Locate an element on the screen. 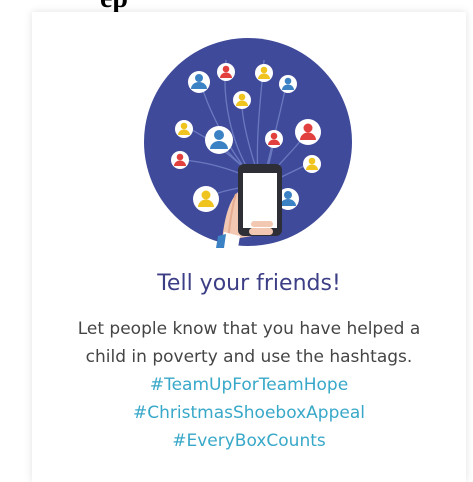  body-line-1: Let people know that you have helped a is located at coordinates (249, 329).